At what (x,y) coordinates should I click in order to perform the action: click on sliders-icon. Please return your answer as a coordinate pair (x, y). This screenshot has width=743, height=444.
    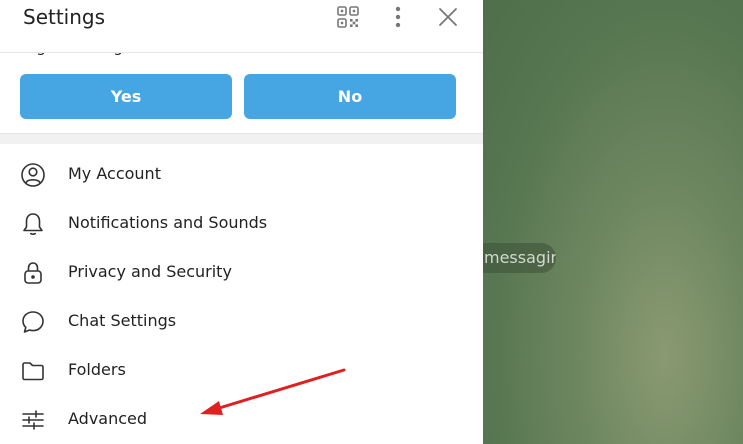
    Looking at the image, I should click on (33, 420).